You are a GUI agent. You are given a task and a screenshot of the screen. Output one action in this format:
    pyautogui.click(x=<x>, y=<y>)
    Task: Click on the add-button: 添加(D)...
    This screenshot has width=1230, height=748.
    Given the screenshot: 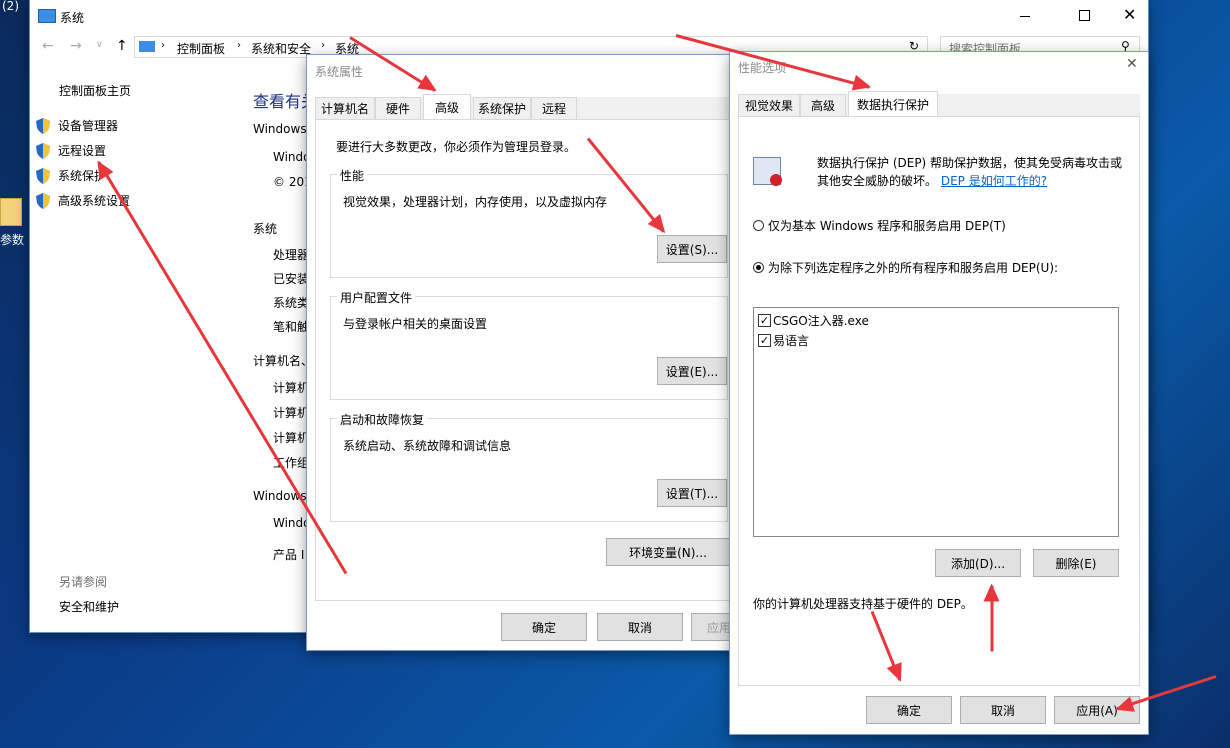 What is the action you would take?
    pyautogui.click(x=978, y=563)
    